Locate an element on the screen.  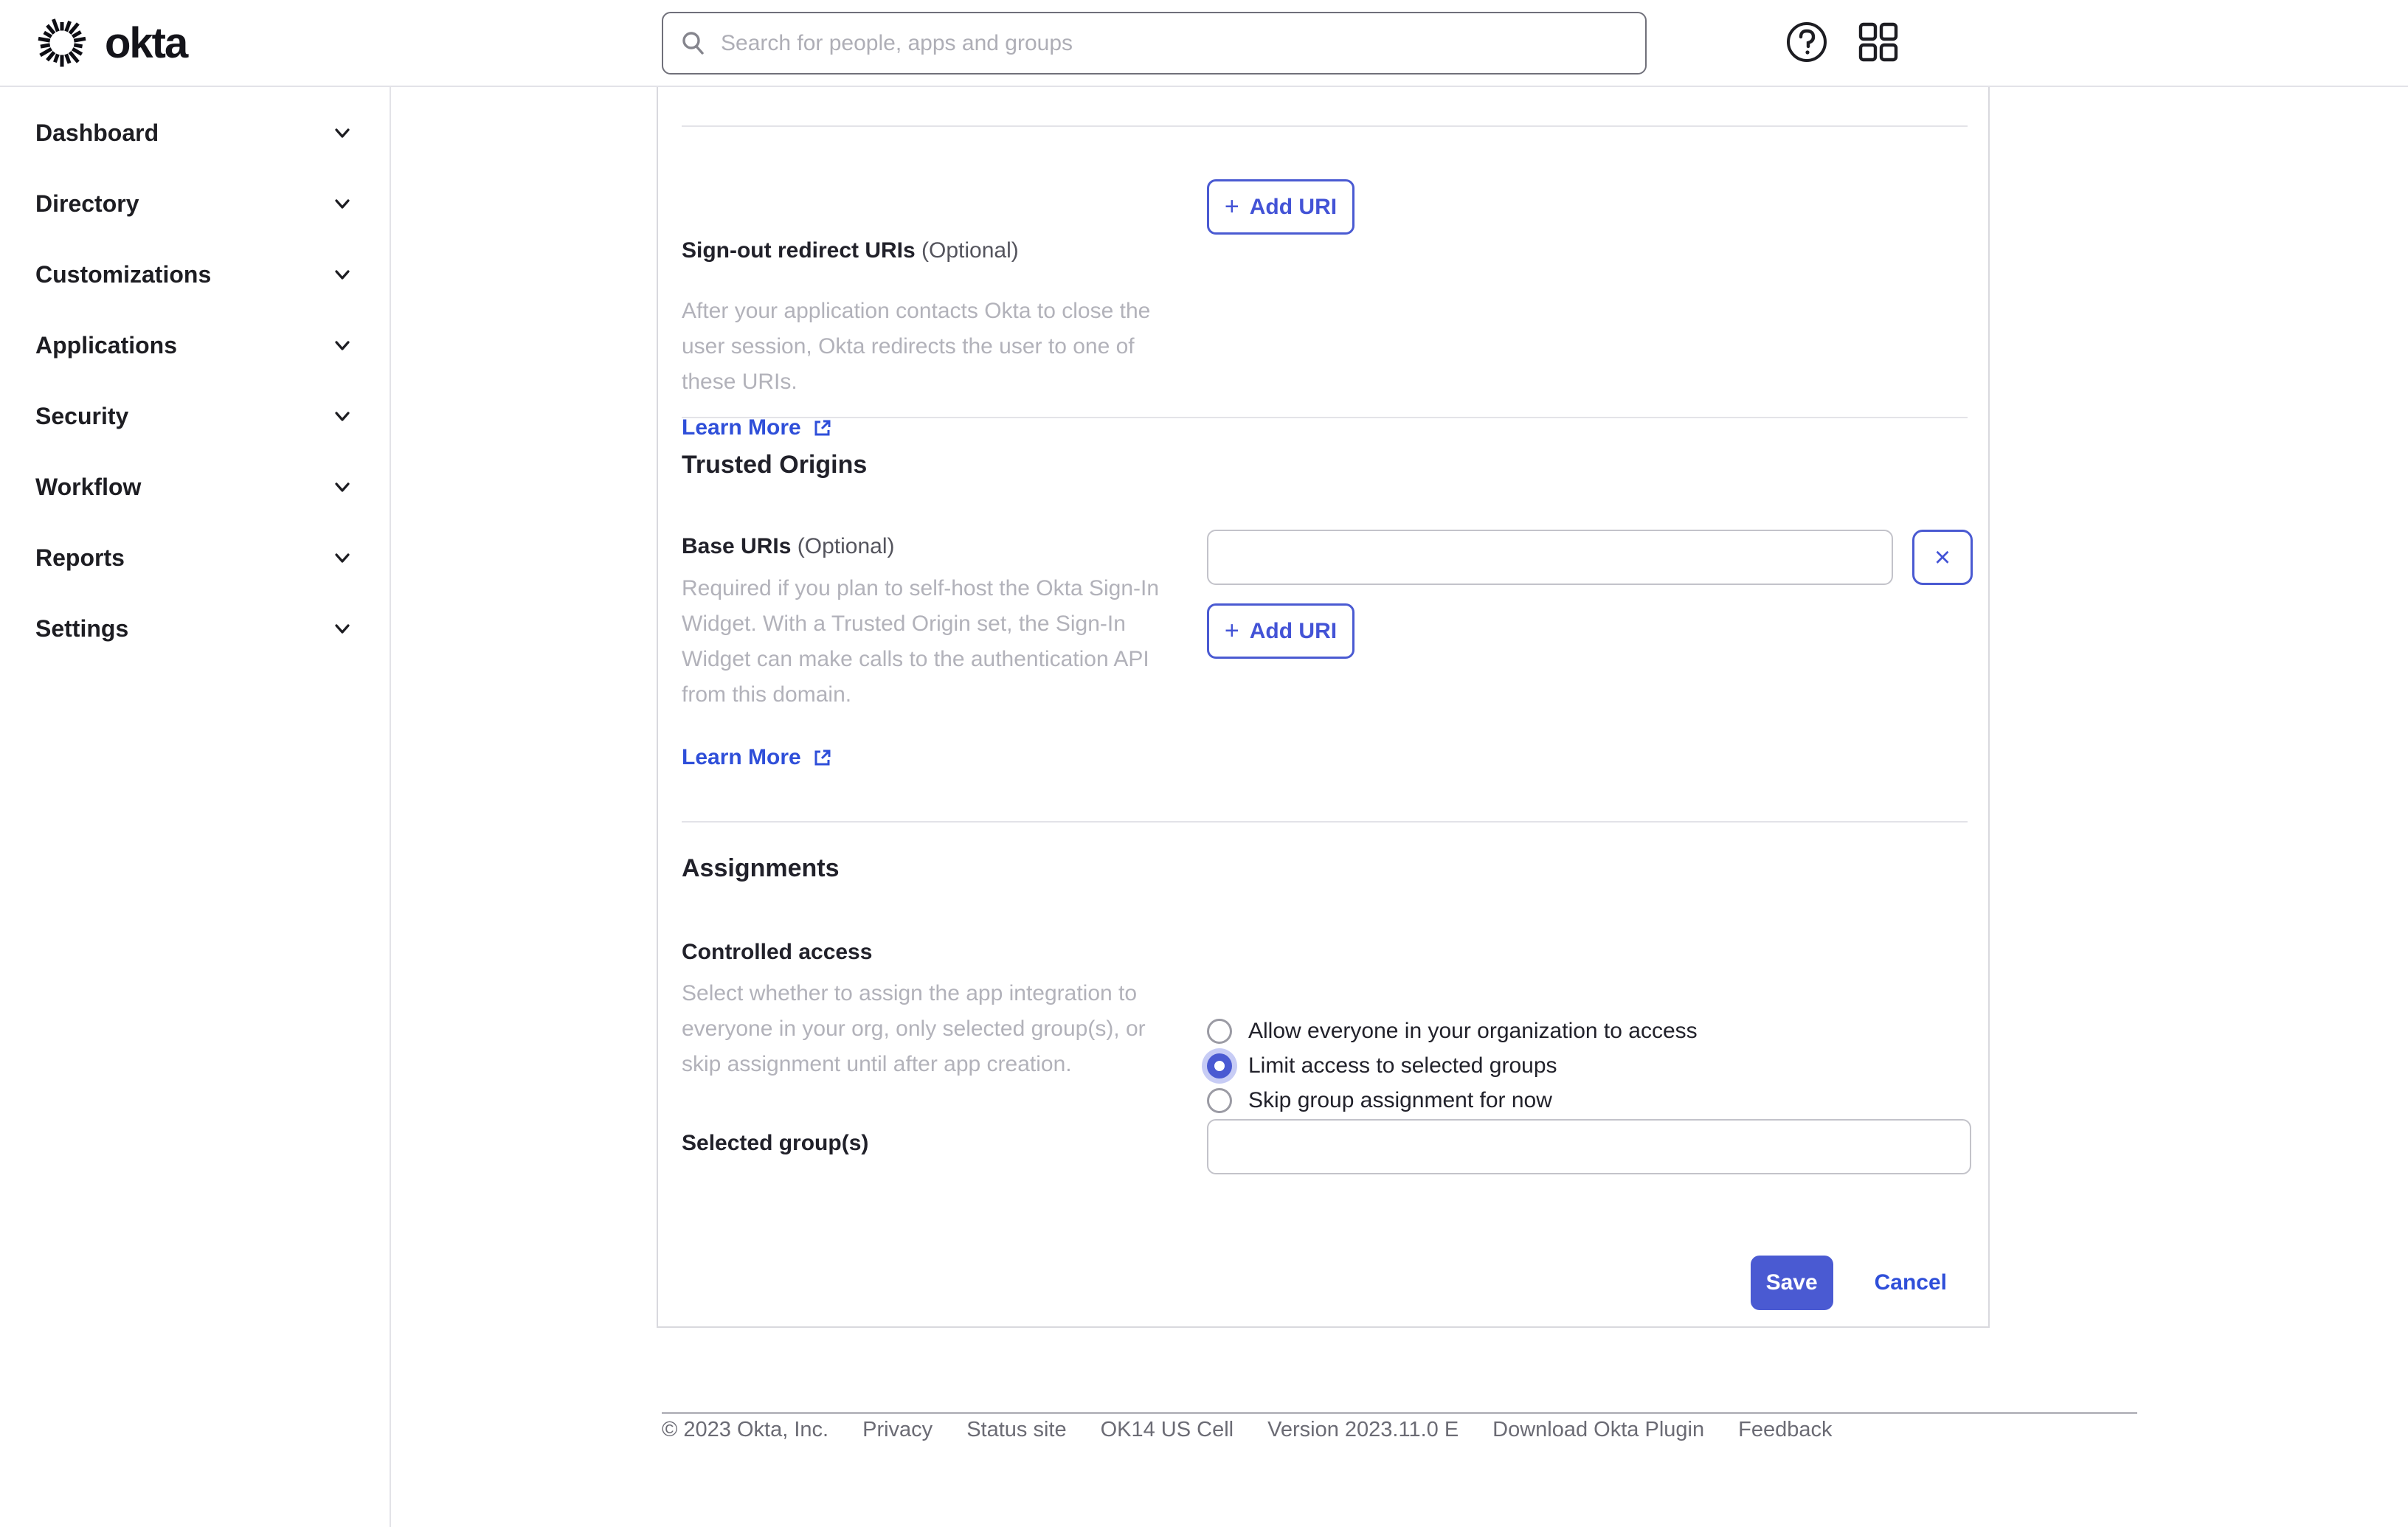
selected-groups-label: Selected group(s) is located at coordinates (775, 1143).